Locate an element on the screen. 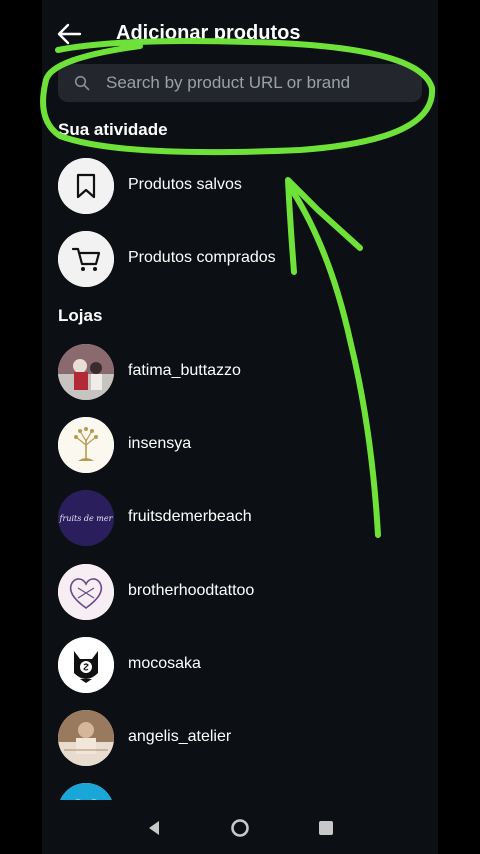 The width and height of the screenshot is (480, 854). triangle-back-icon is located at coordinates (154, 828).